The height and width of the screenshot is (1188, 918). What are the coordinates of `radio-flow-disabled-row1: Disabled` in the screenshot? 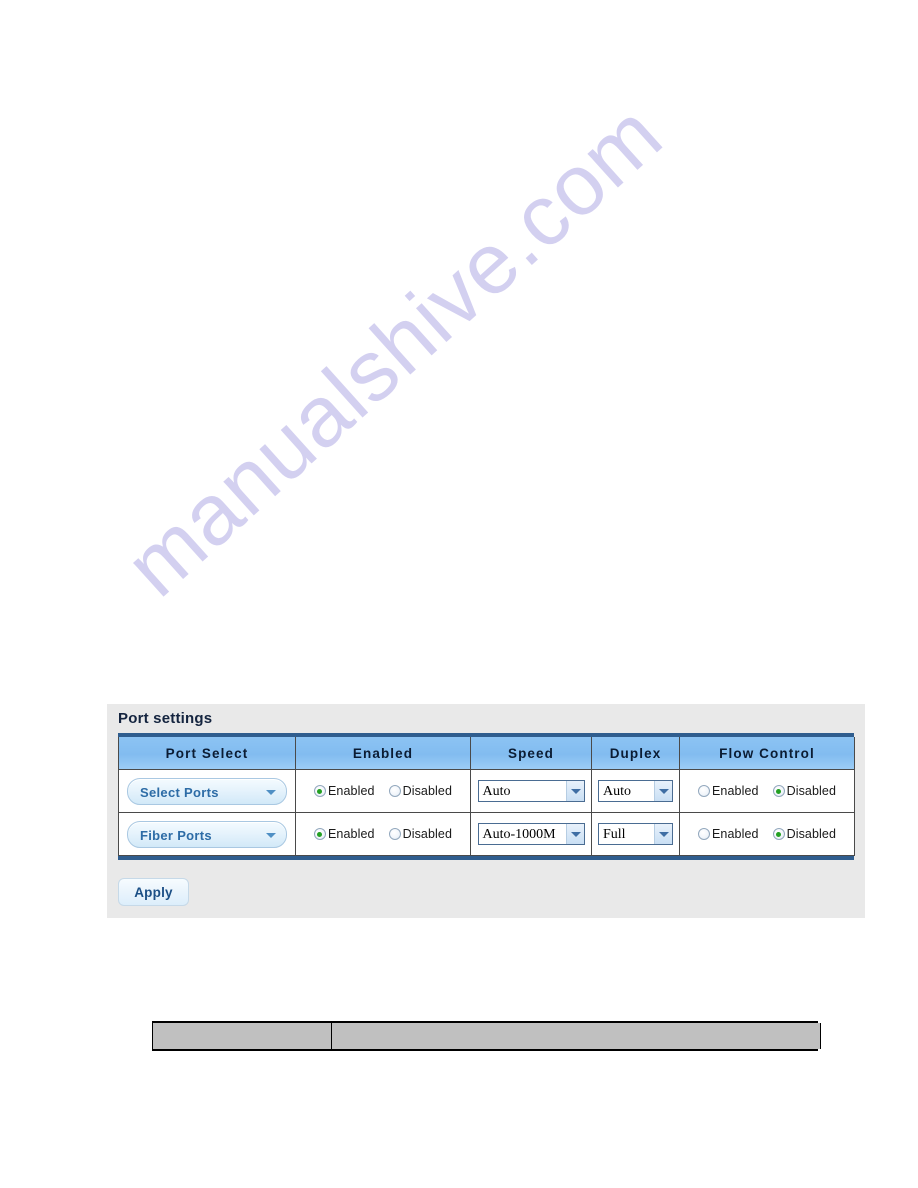 It's located at (804, 791).